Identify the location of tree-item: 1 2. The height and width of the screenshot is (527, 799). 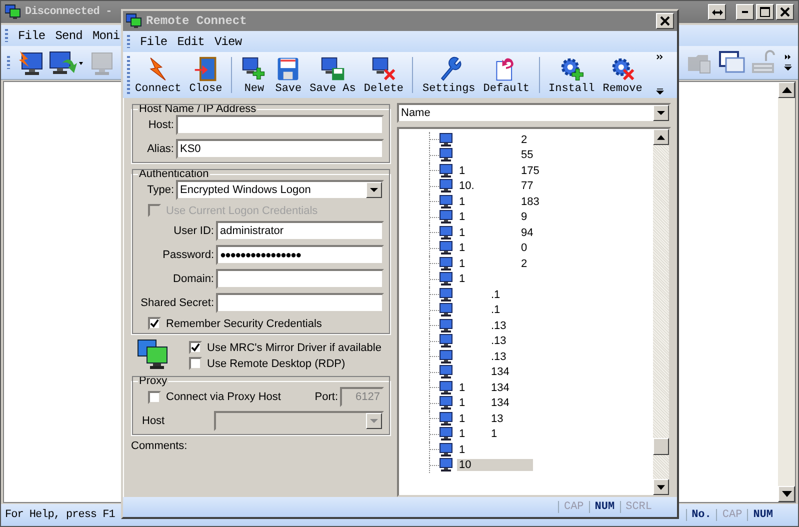
(495, 264).